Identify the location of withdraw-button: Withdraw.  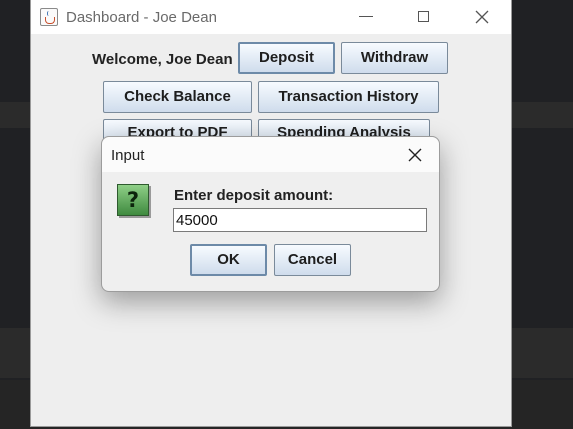
(394, 58).